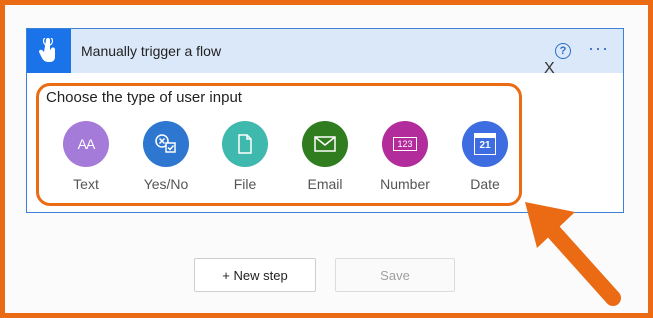 This screenshot has height=318, width=653. I want to click on option-text-label: Text, so click(86, 184).